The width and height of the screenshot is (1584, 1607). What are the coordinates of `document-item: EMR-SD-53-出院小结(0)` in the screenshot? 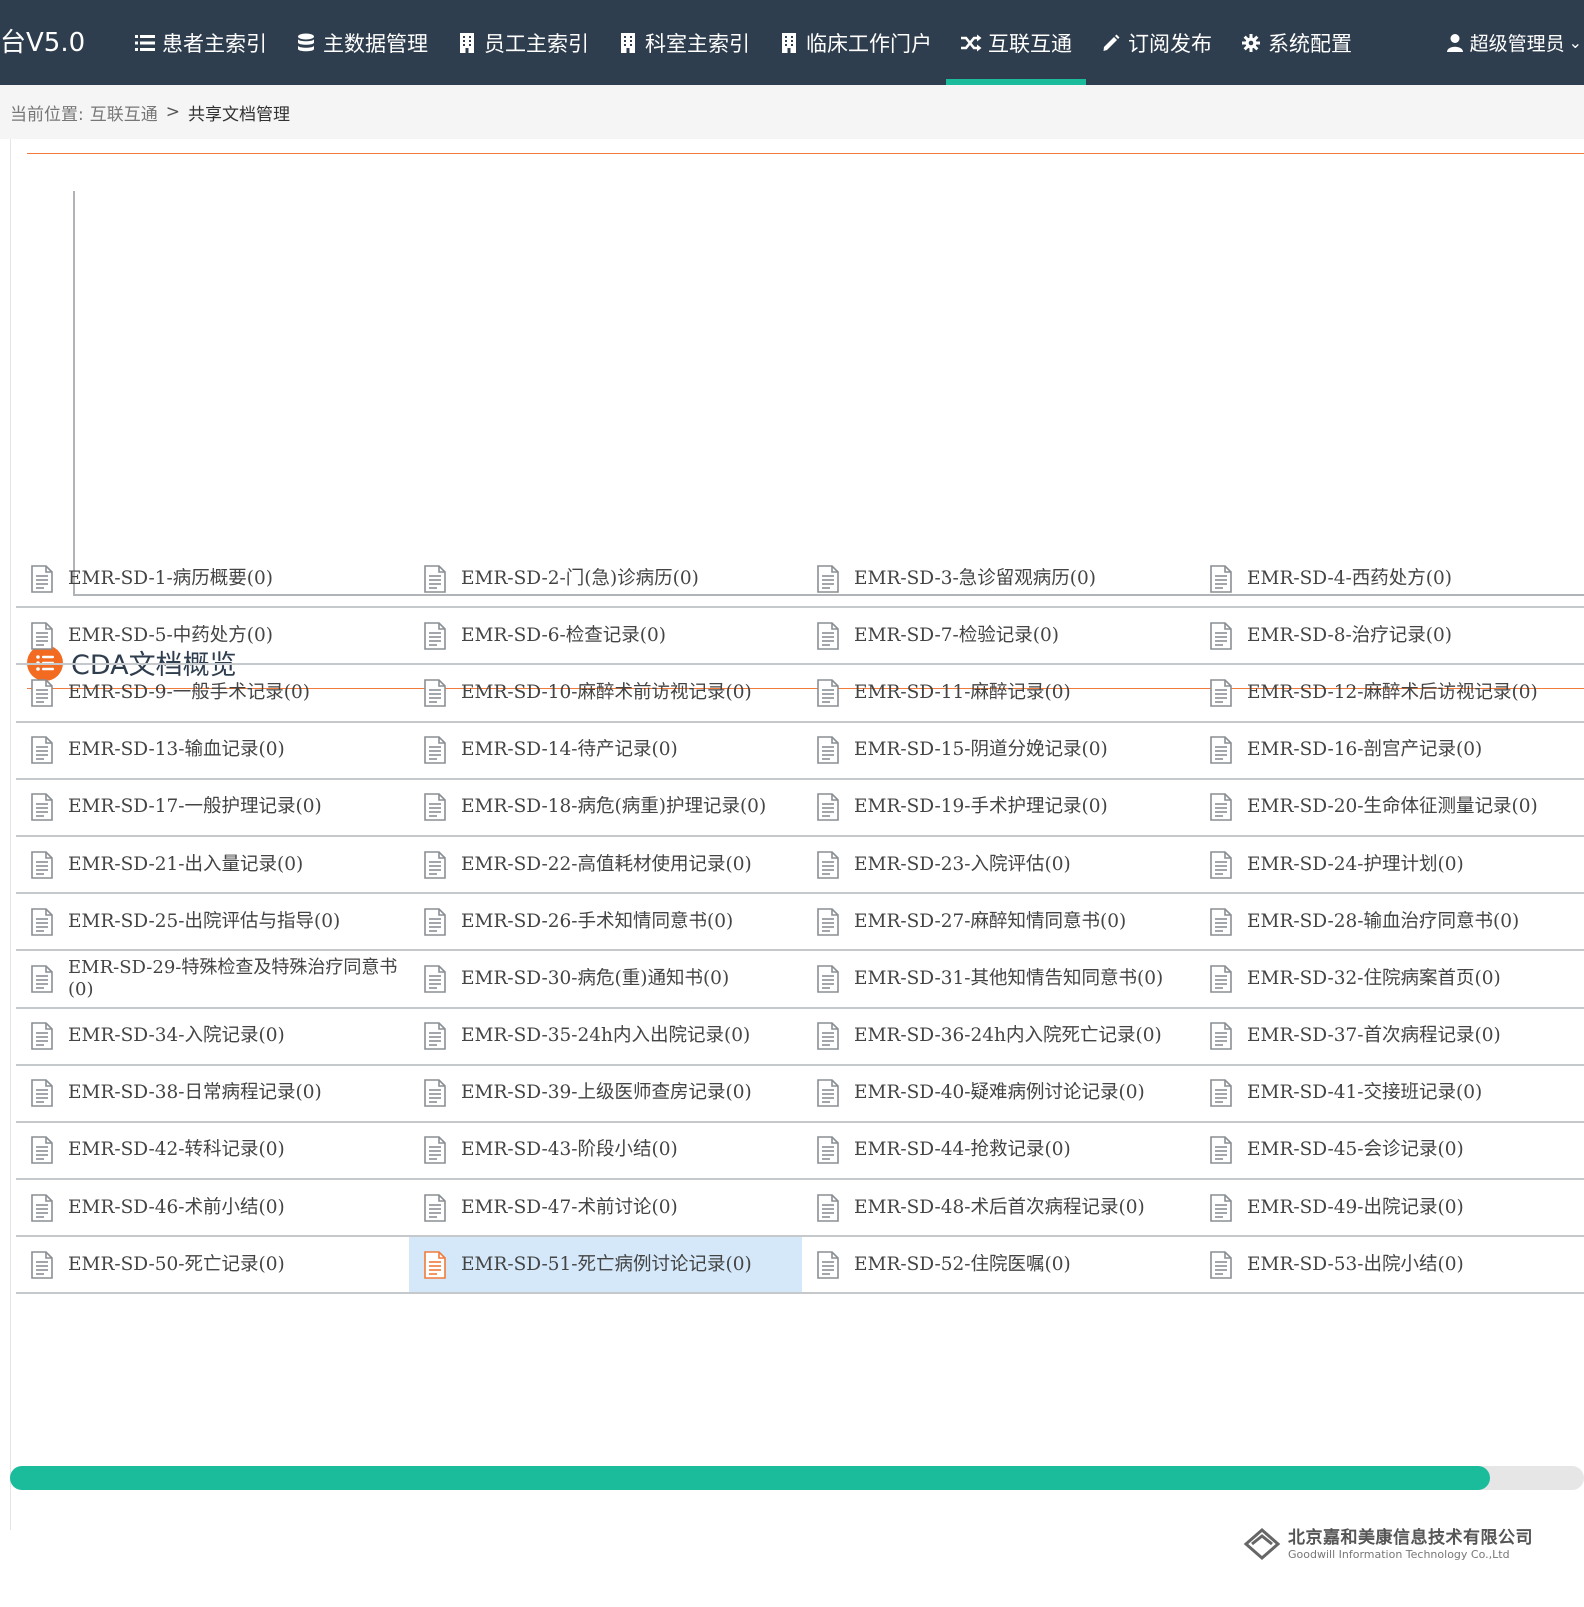 It's located at (1389, 1266).